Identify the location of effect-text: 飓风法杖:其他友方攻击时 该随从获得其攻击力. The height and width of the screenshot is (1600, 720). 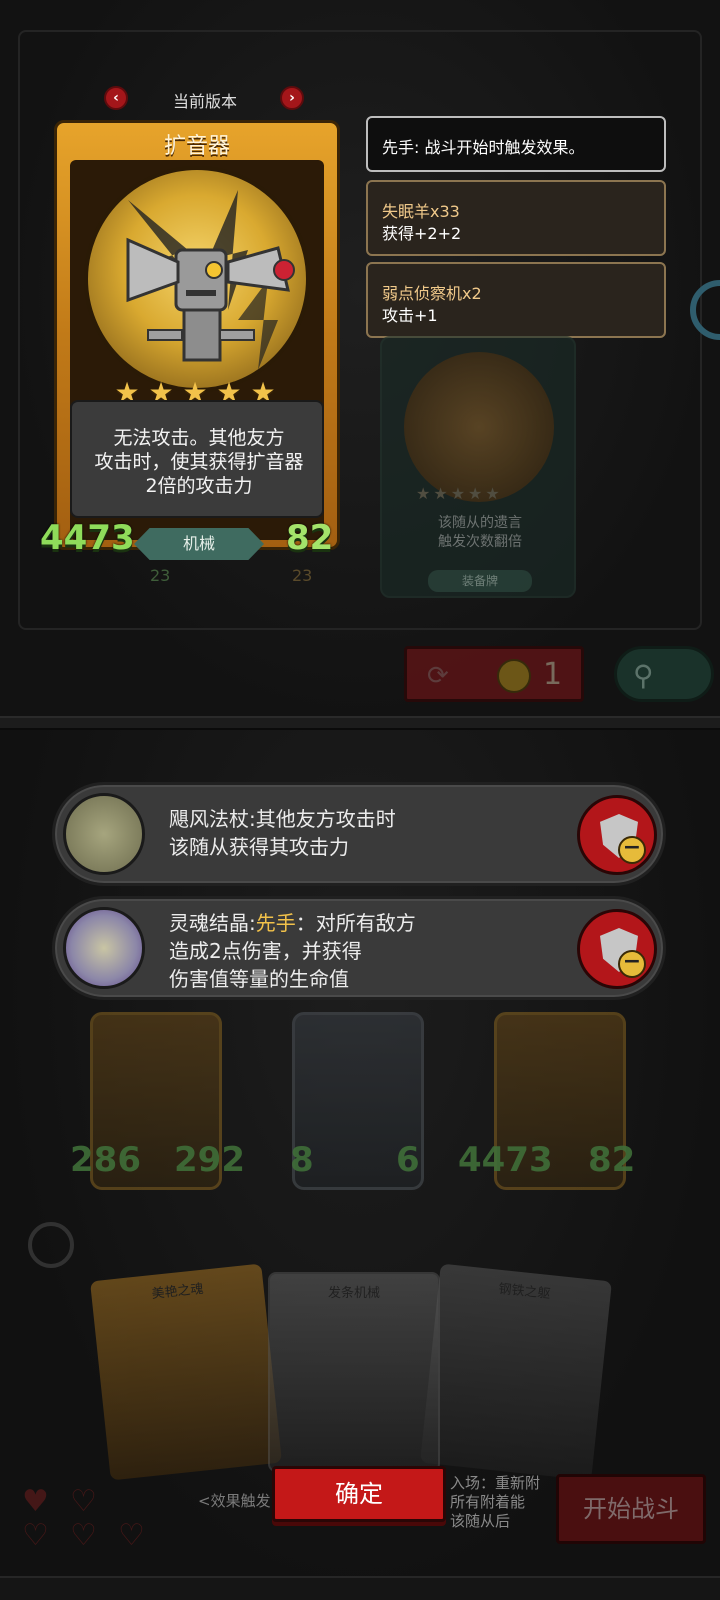
(282, 833).